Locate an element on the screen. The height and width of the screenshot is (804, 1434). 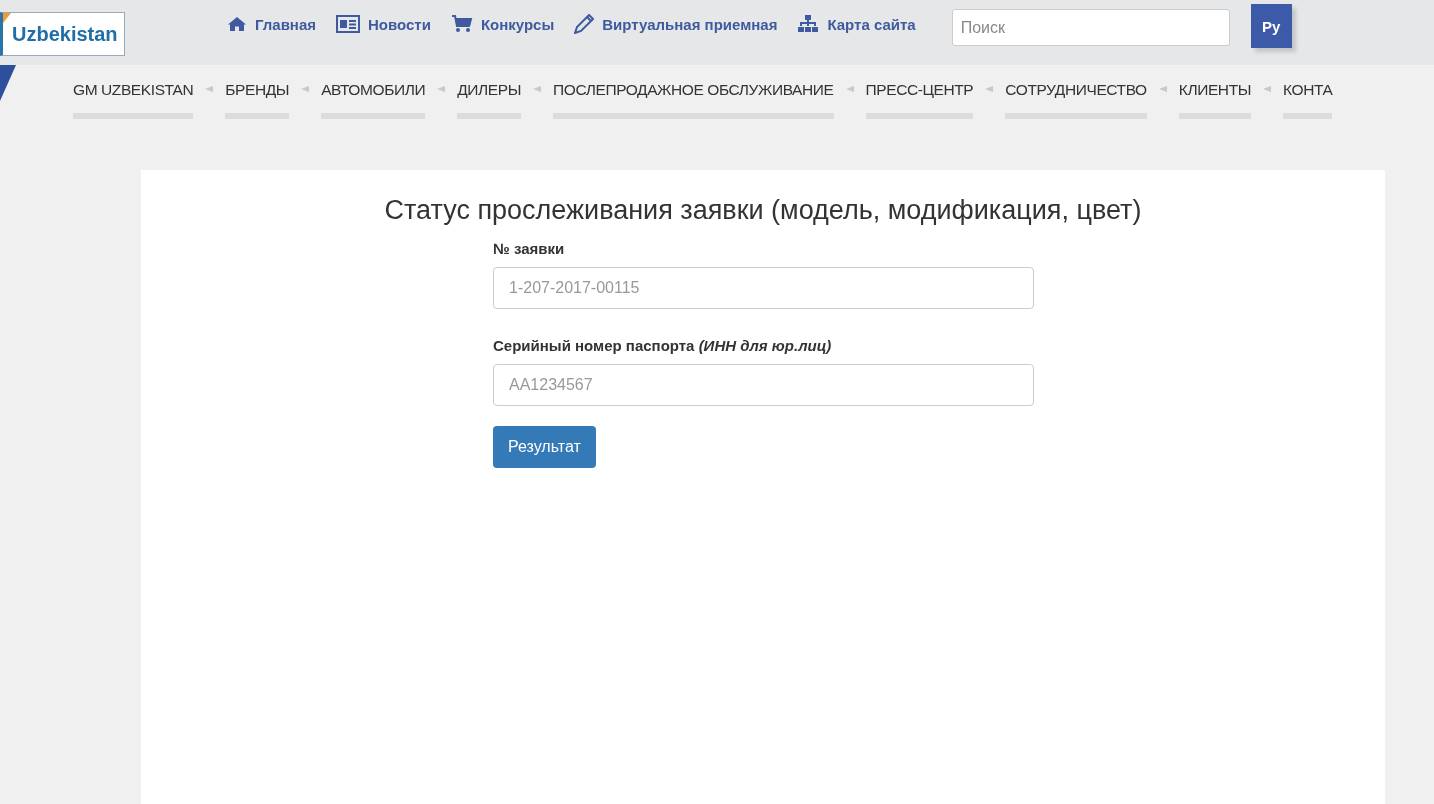
sitemap-icon is located at coordinates (808, 24).